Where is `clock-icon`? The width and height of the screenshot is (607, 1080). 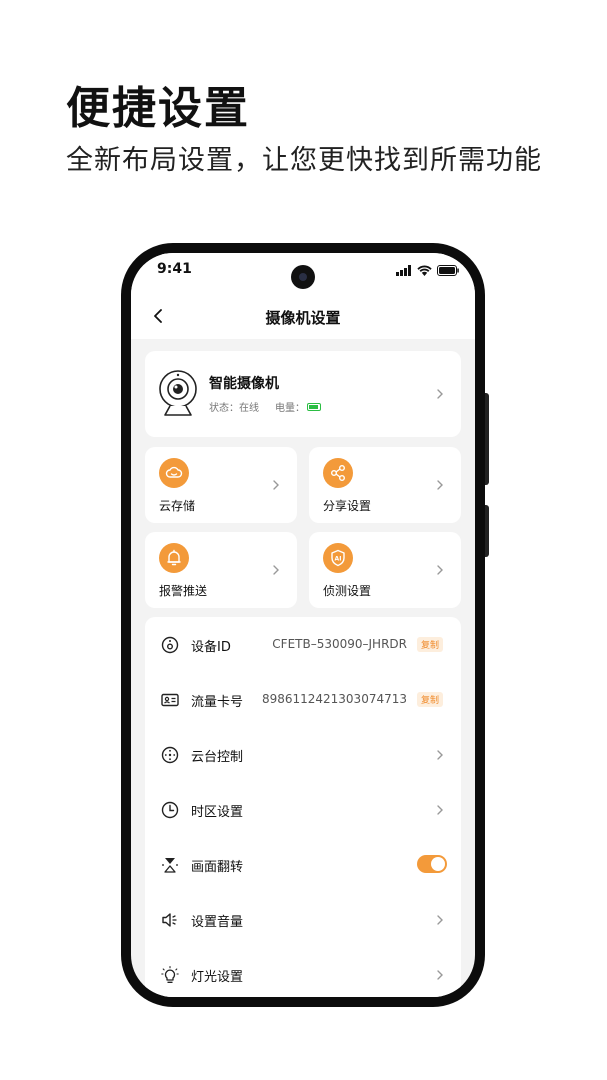
clock-icon is located at coordinates (170, 810).